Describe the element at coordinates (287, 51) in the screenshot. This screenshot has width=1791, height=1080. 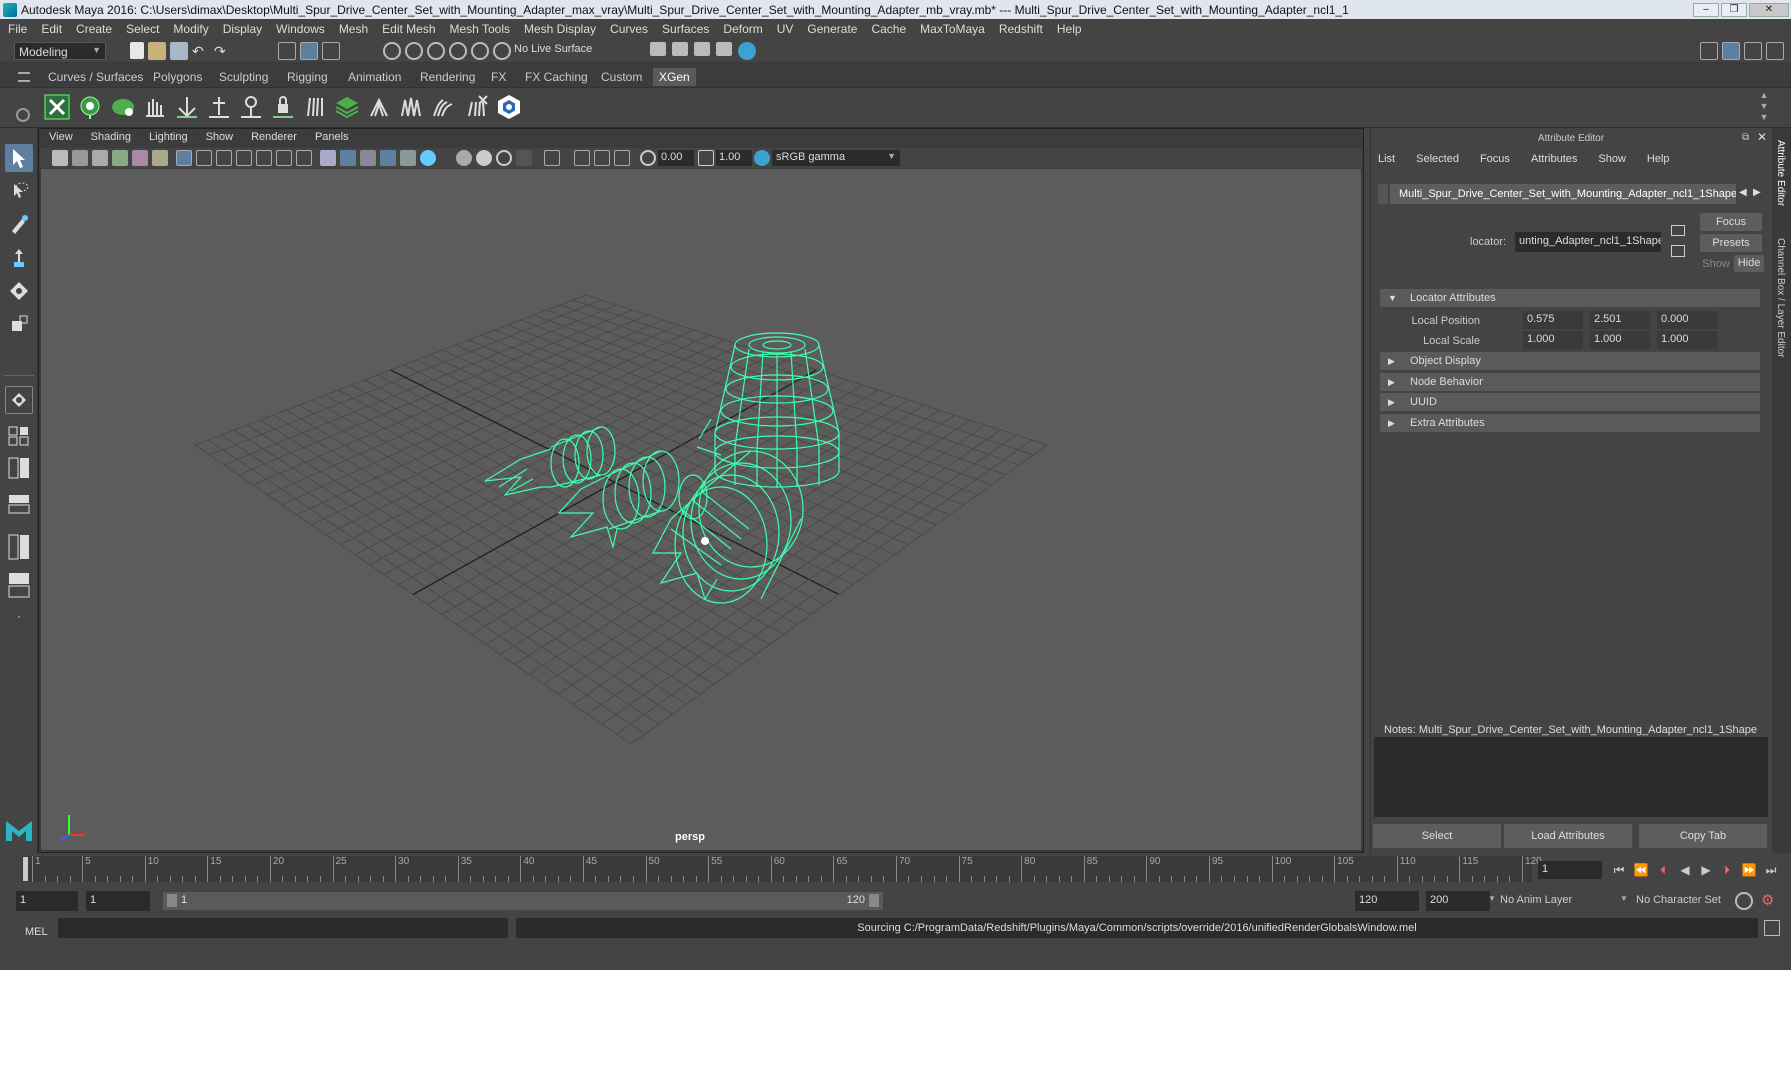
I see `select-hierarchy-icon` at that location.